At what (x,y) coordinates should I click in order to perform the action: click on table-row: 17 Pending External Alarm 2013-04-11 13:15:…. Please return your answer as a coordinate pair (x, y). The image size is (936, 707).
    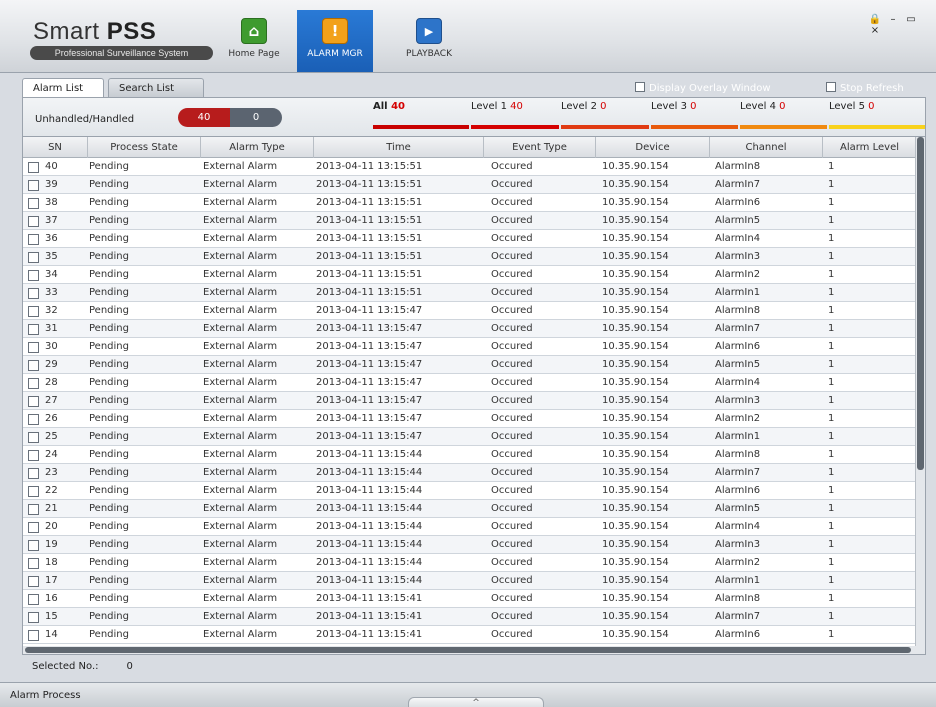
    Looking at the image, I should click on (469, 581).